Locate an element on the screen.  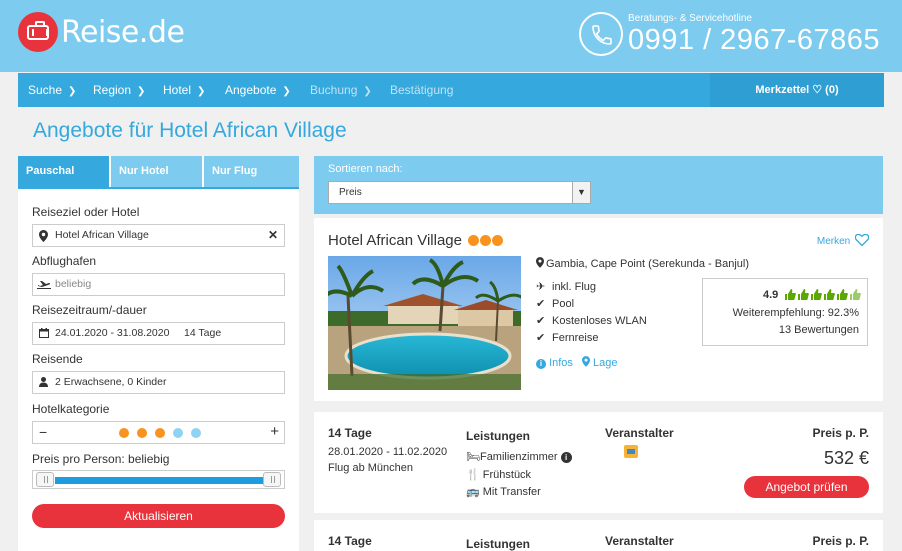
period-label: Reisezeitraum/-dauer is located at coordinates (89, 310).